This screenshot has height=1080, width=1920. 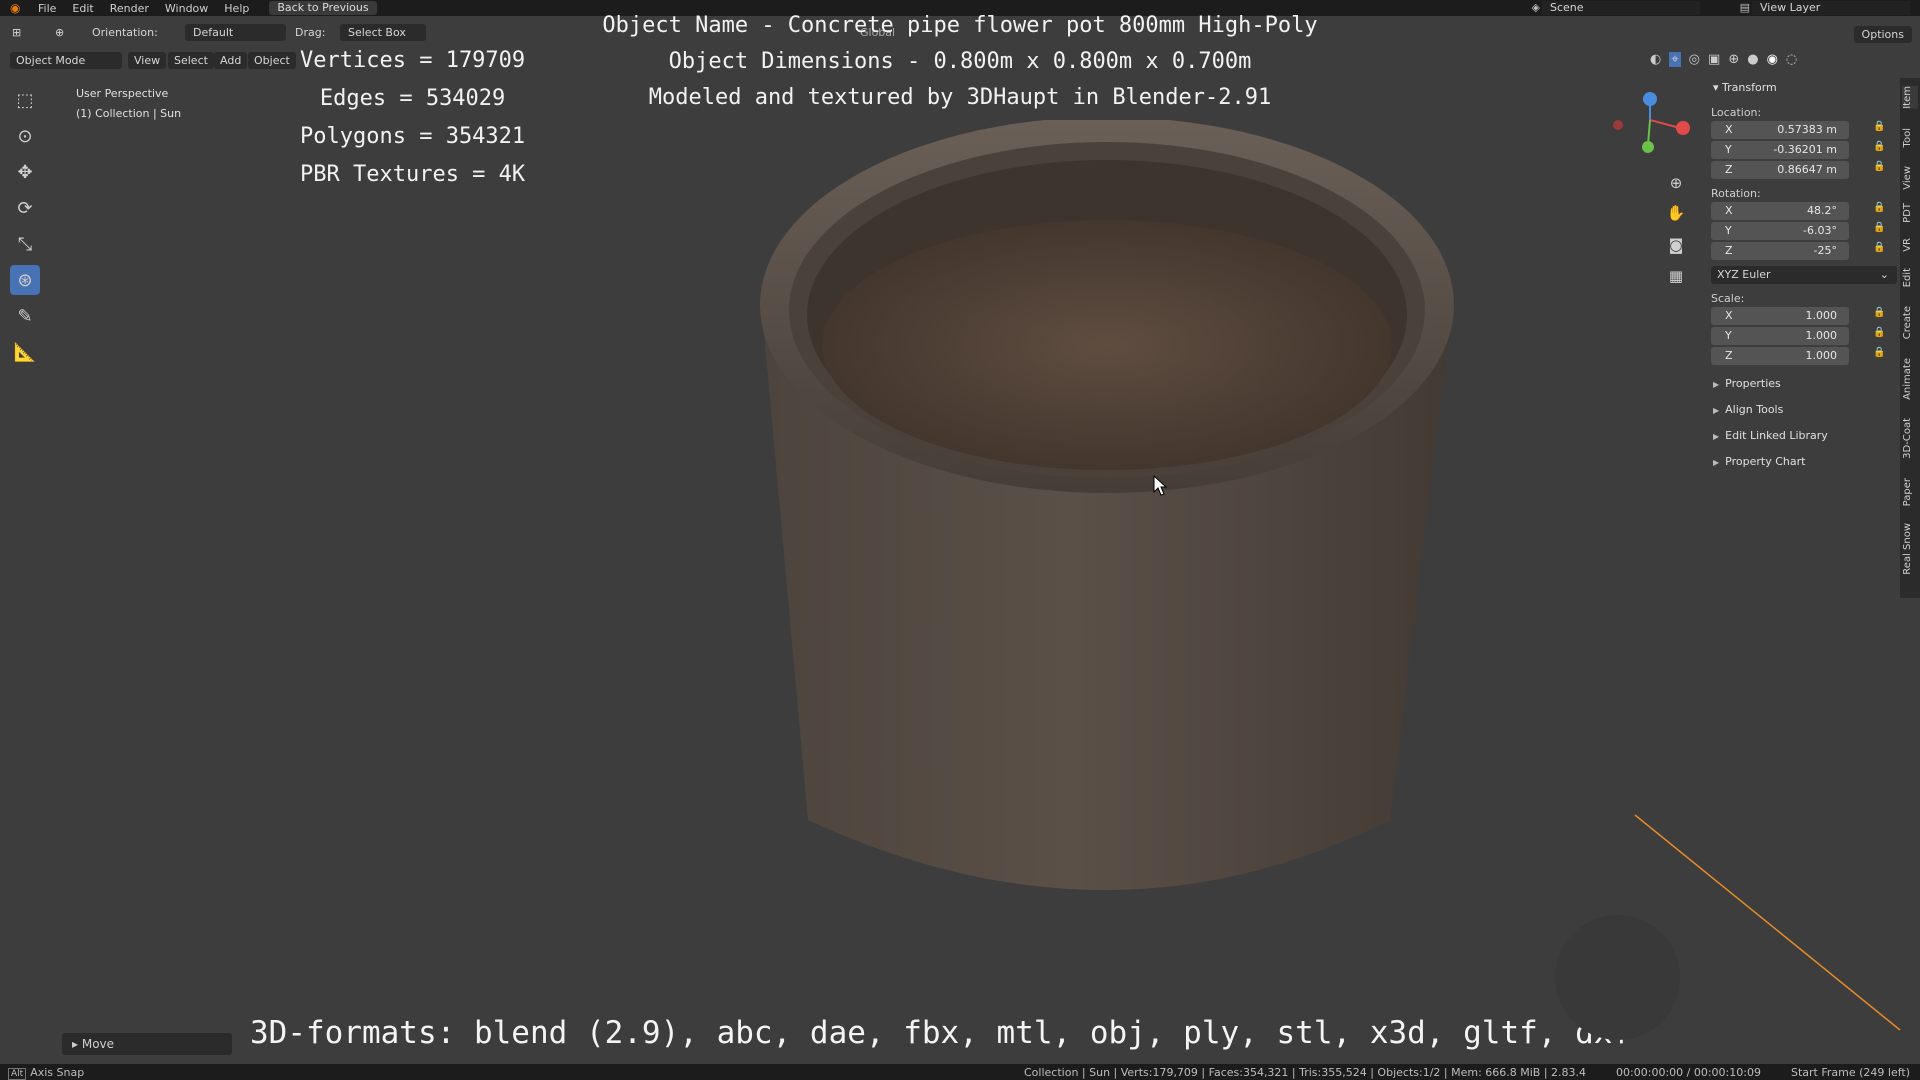 What do you see at coordinates (236, 8) in the screenshot?
I see `menu-help: Help` at bounding box center [236, 8].